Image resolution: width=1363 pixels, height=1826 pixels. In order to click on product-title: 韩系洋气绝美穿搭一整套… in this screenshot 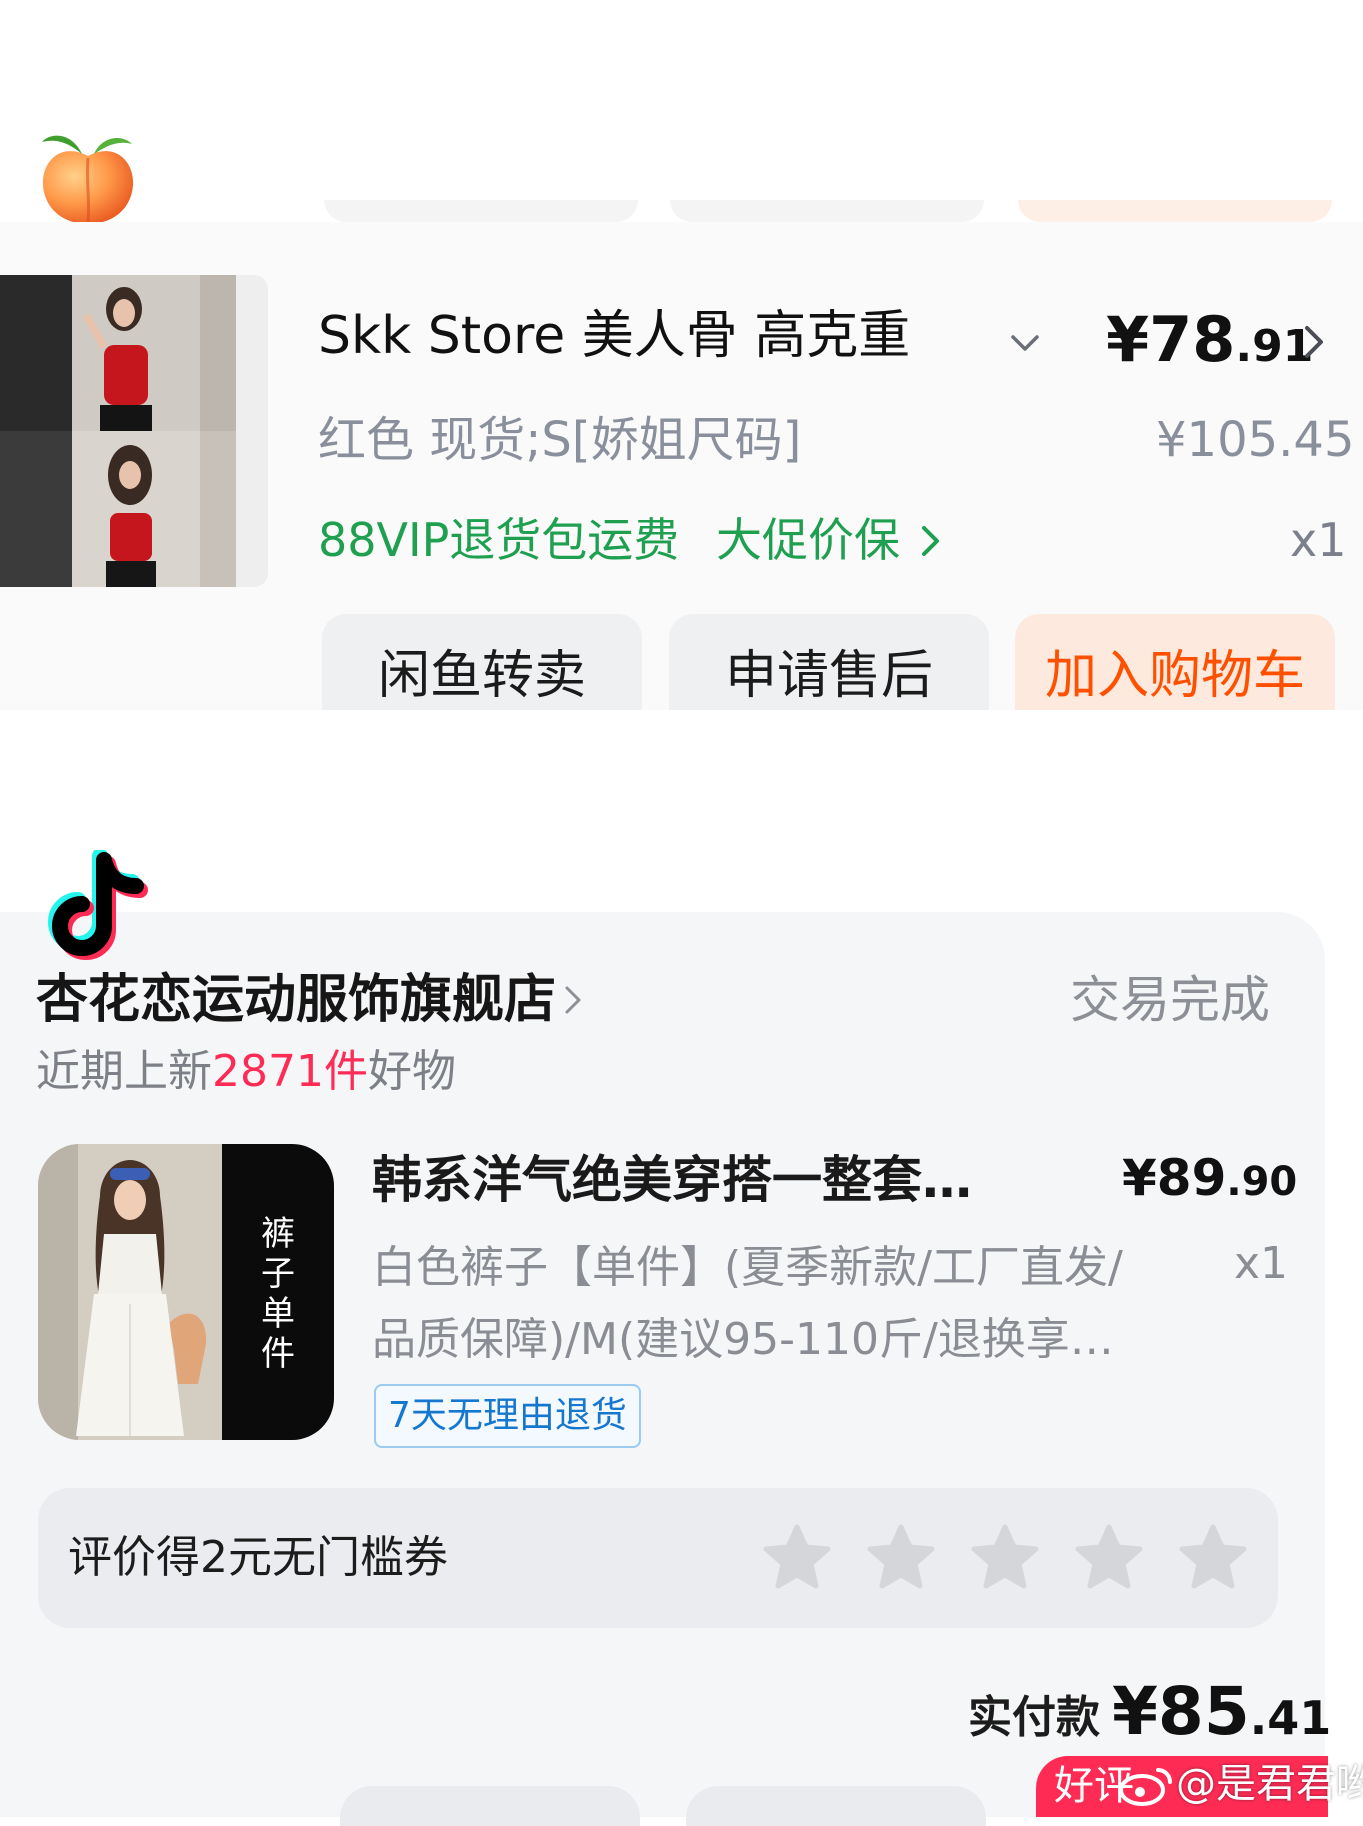, I will do `click(706, 1180)`.